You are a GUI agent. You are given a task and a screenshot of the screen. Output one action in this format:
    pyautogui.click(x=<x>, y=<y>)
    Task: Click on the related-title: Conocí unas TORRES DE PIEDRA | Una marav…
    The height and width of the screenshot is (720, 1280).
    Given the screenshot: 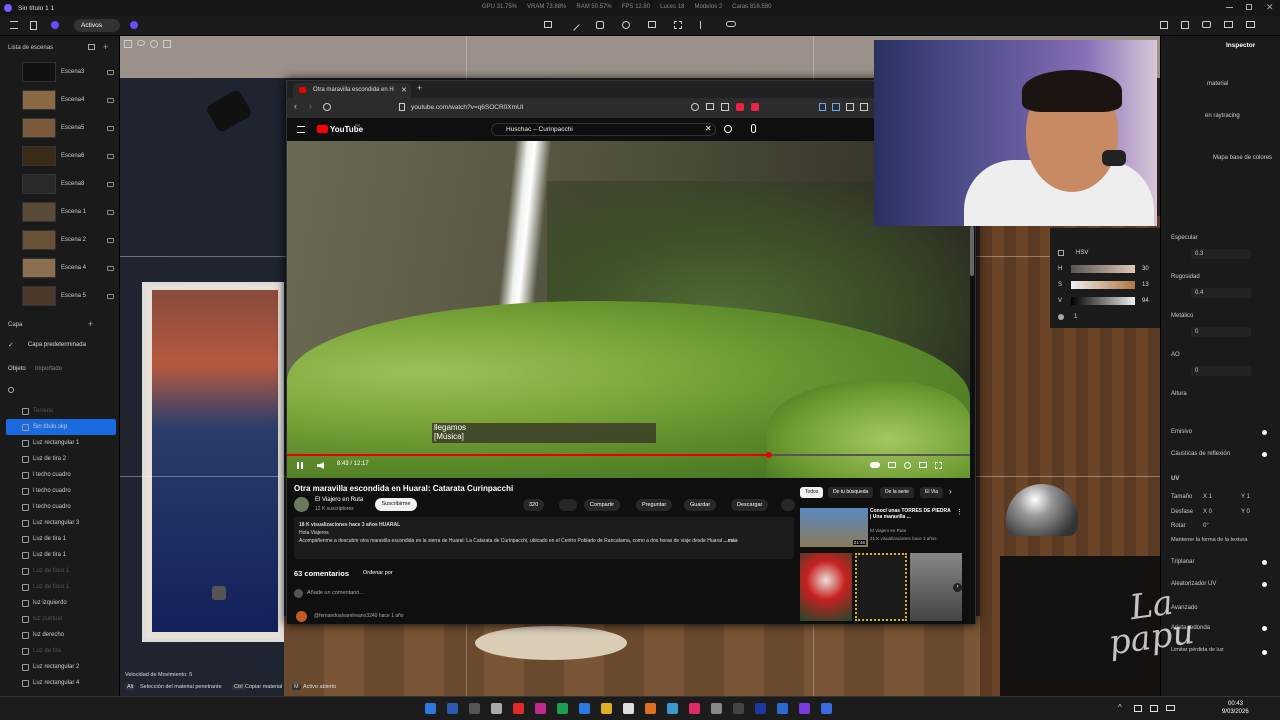 What is the action you would take?
    pyautogui.click(x=911, y=514)
    